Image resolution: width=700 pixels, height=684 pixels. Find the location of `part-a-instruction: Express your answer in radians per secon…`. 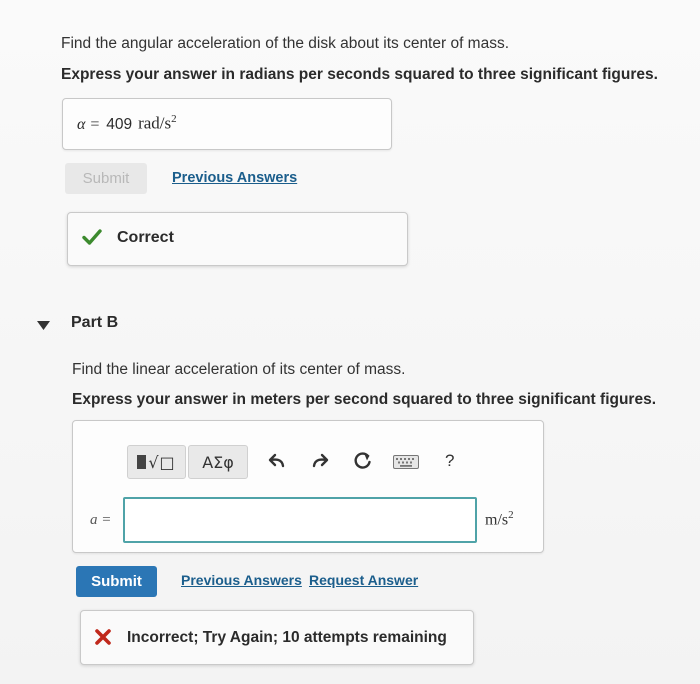

part-a-instruction: Express your answer in radians per secon… is located at coordinates (359, 74).